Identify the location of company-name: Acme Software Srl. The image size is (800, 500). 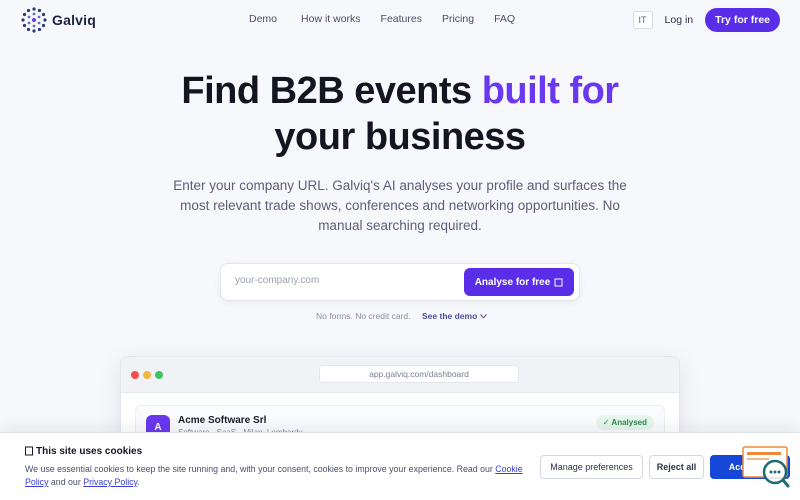
(222, 420).